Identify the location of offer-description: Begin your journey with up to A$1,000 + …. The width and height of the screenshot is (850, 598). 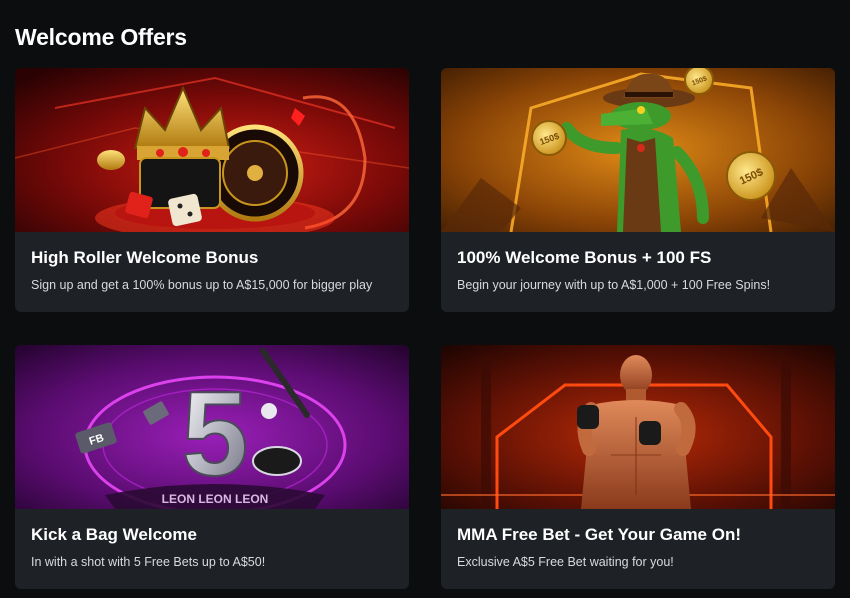
(614, 285).